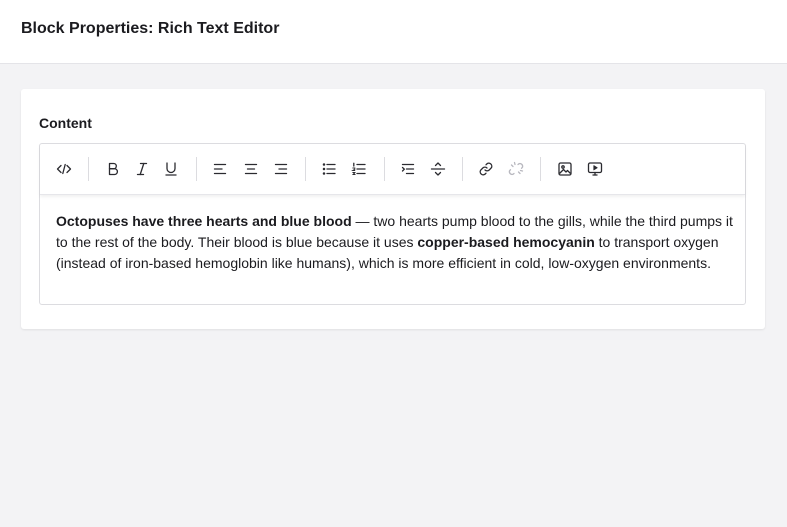 Image resolution: width=787 pixels, height=527 pixels. I want to click on align-center-icon, so click(251, 169).